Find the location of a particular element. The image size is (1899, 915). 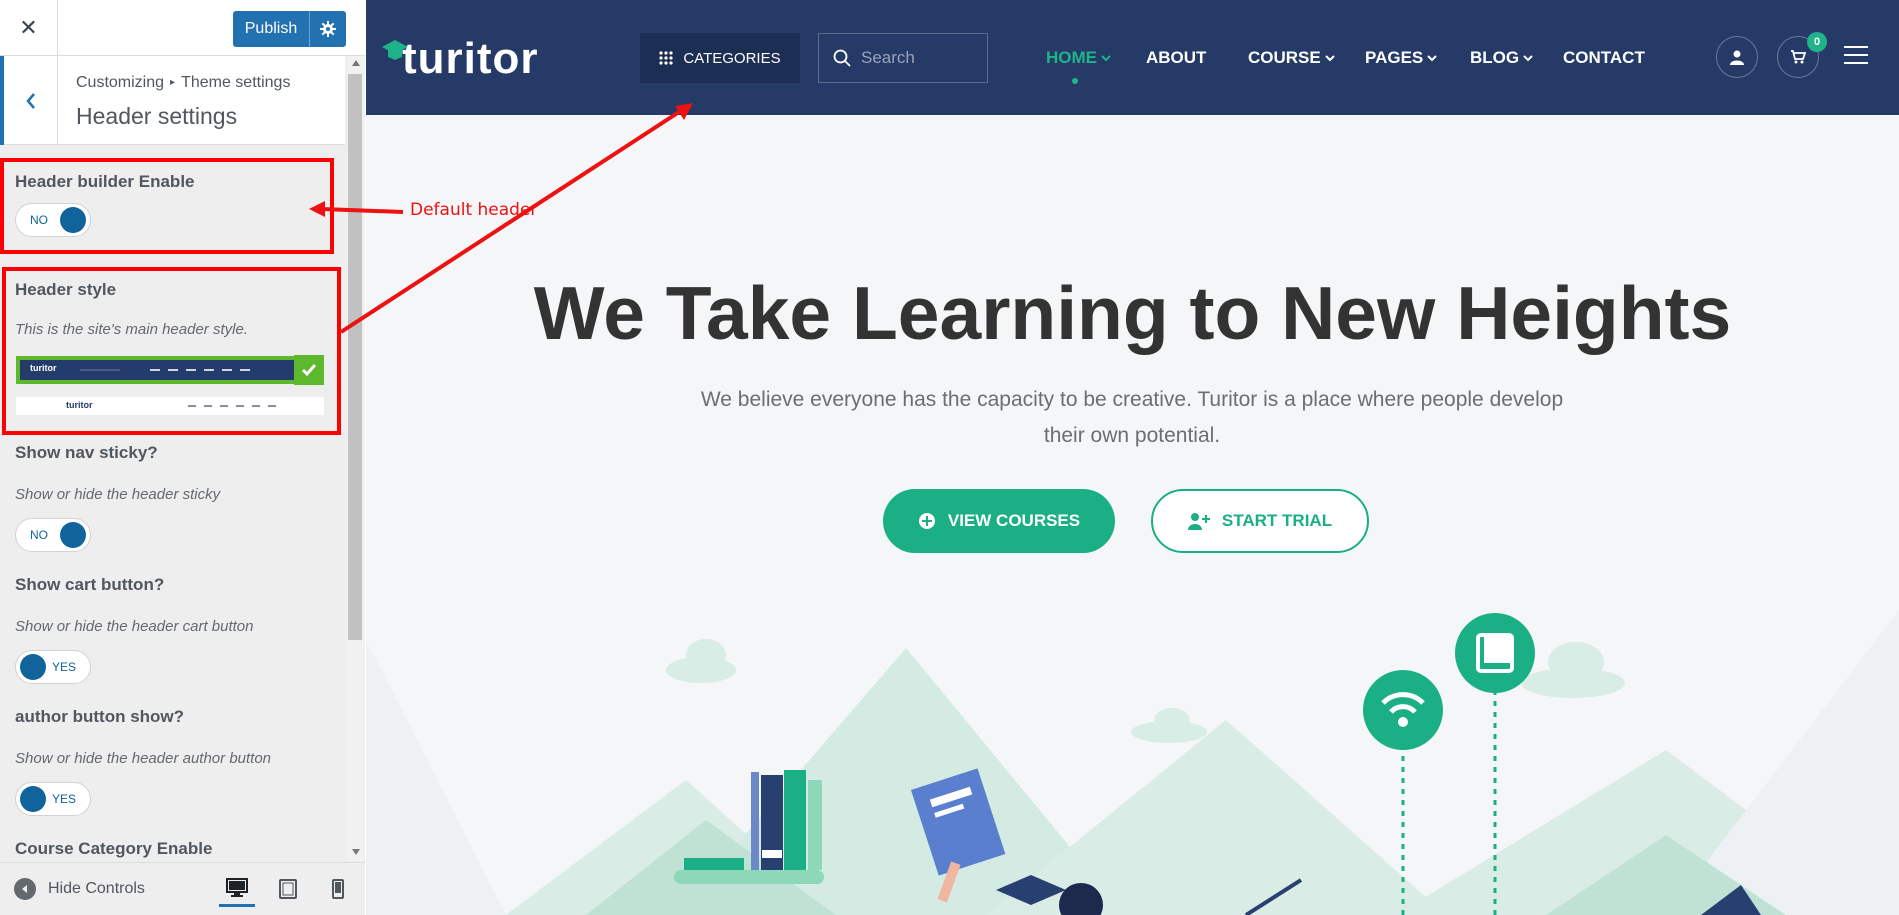

author-button-description: Show or hide the header author button is located at coordinates (143, 758).